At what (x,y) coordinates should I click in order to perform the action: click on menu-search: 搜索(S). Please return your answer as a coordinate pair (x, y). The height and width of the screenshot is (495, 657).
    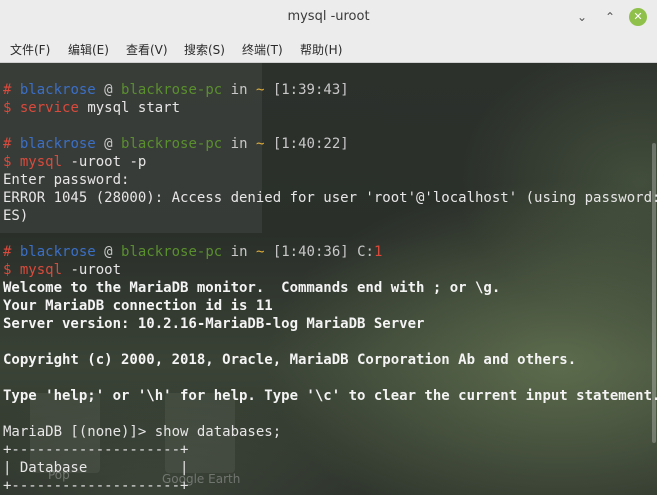
    Looking at the image, I should click on (204, 49).